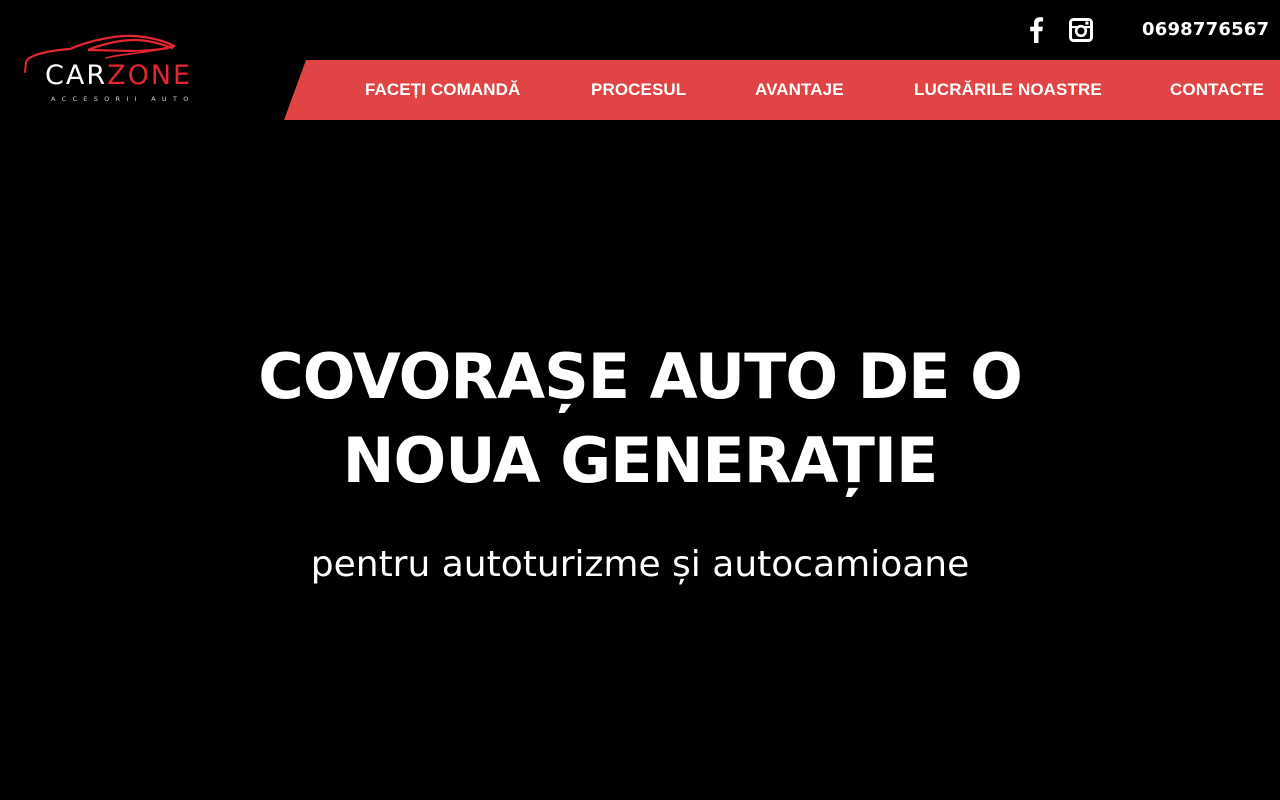 Image resolution: width=1280 pixels, height=800 pixels. I want to click on hero-title-line-2: NOUA GENERAȚIE, so click(640, 460).